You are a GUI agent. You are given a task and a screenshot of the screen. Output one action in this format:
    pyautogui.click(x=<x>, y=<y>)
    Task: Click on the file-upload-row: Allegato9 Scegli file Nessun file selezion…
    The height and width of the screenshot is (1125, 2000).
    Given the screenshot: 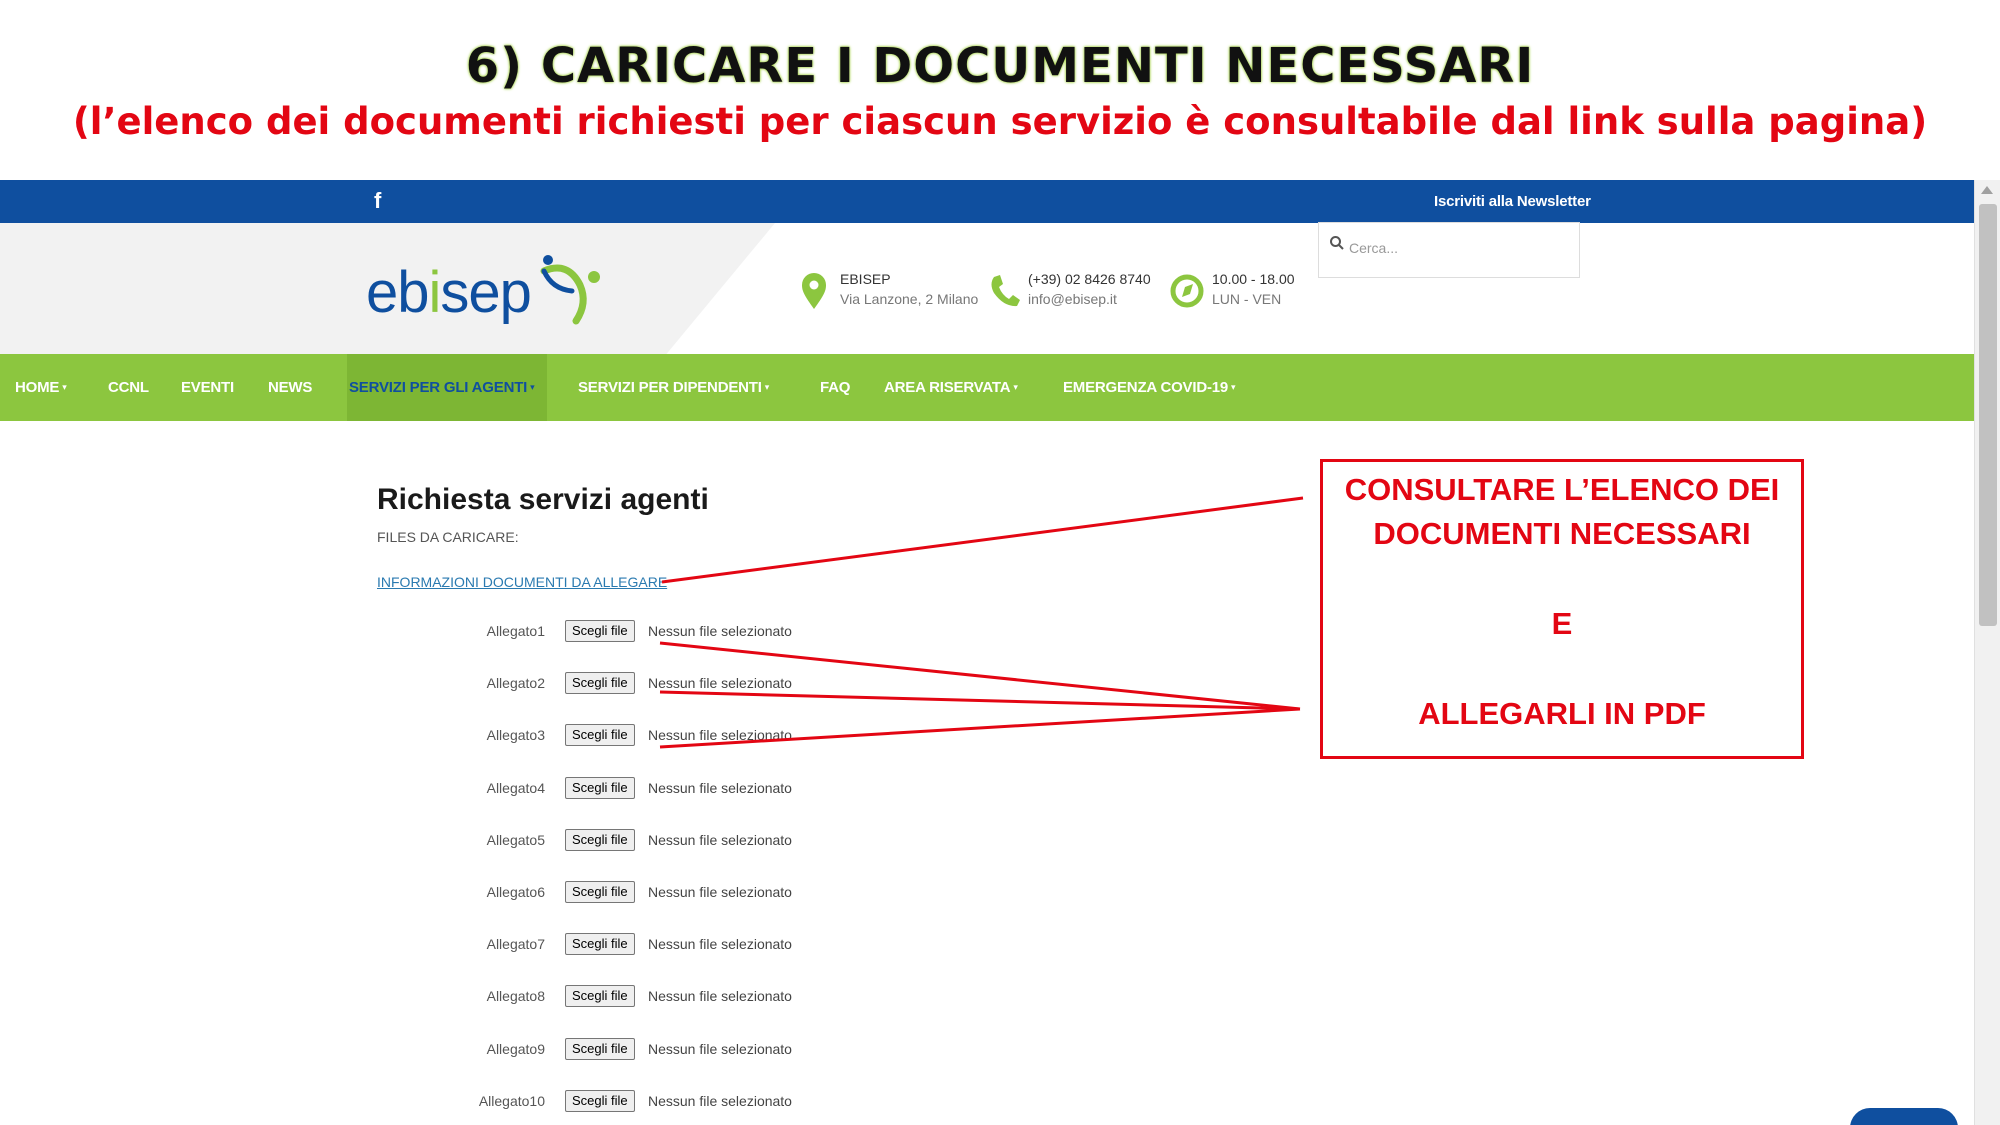 What is the action you would take?
    pyautogui.click(x=450, y=1049)
    